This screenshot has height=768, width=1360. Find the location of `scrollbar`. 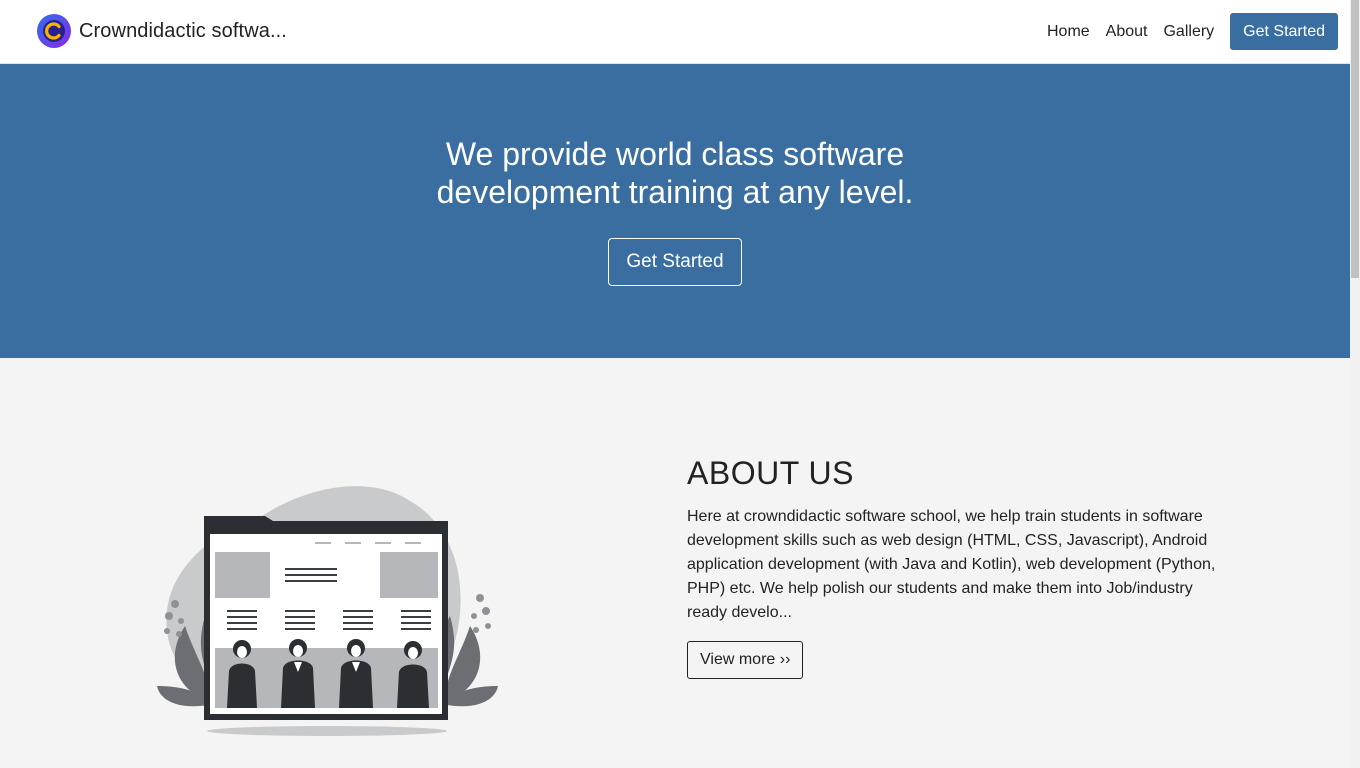

scrollbar is located at coordinates (1355, 384).